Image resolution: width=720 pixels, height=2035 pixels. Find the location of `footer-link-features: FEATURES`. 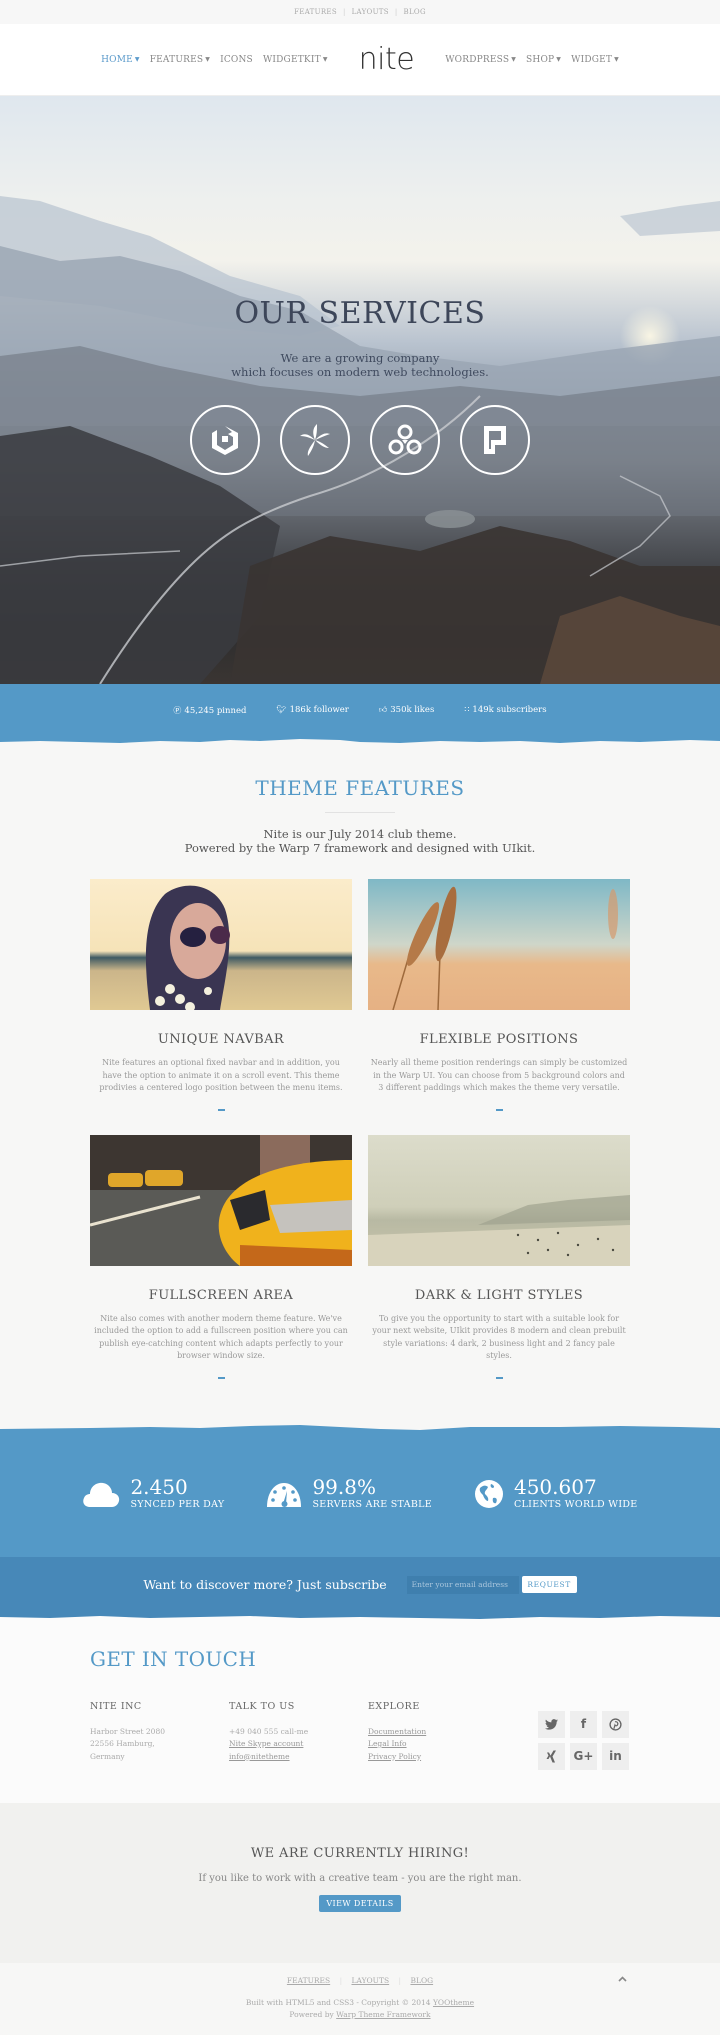

footer-link-features: FEATURES is located at coordinates (308, 1980).